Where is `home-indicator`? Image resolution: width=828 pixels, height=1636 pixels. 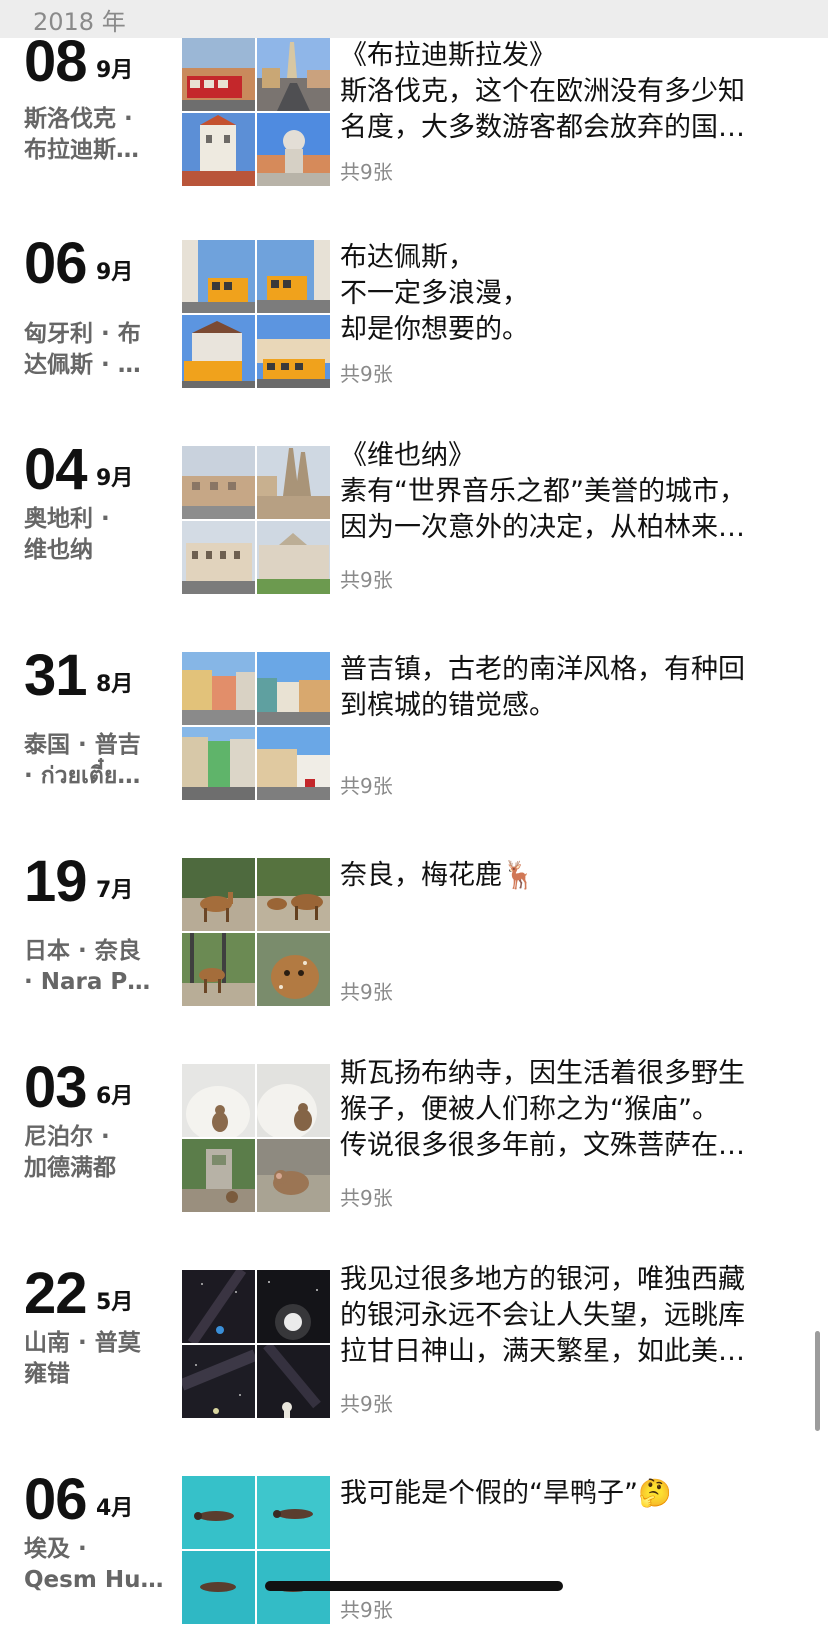 home-indicator is located at coordinates (414, 1586).